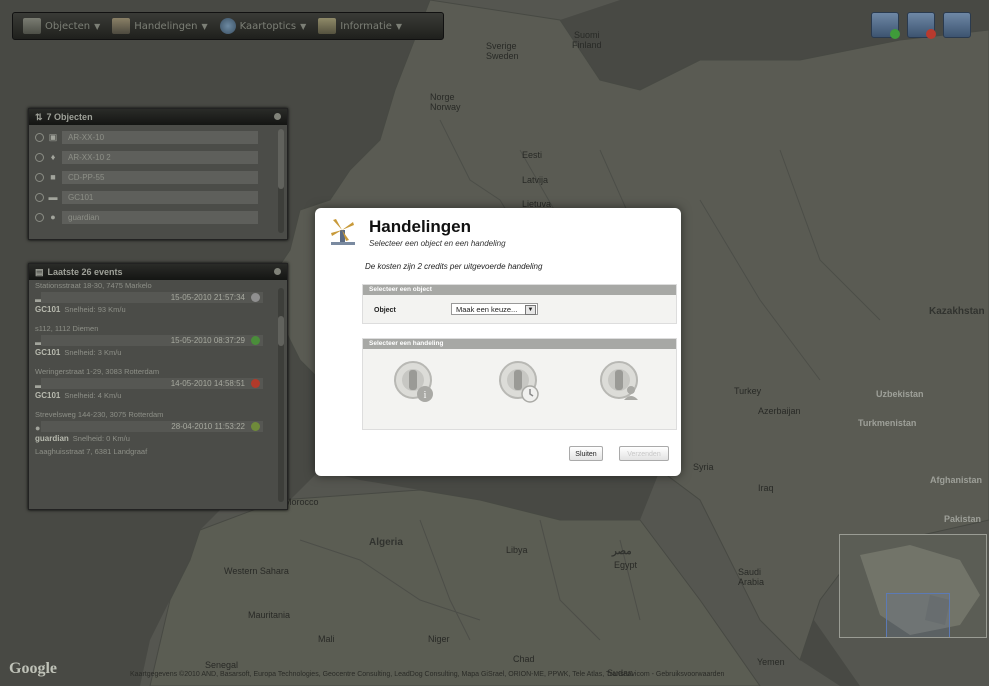 Image resolution: width=989 pixels, height=686 pixels. What do you see at coordinates (93, 352) in the screenshot?
I see `event-speed: Snelheid: 3 Km/u` at bounding box center [93, 352].